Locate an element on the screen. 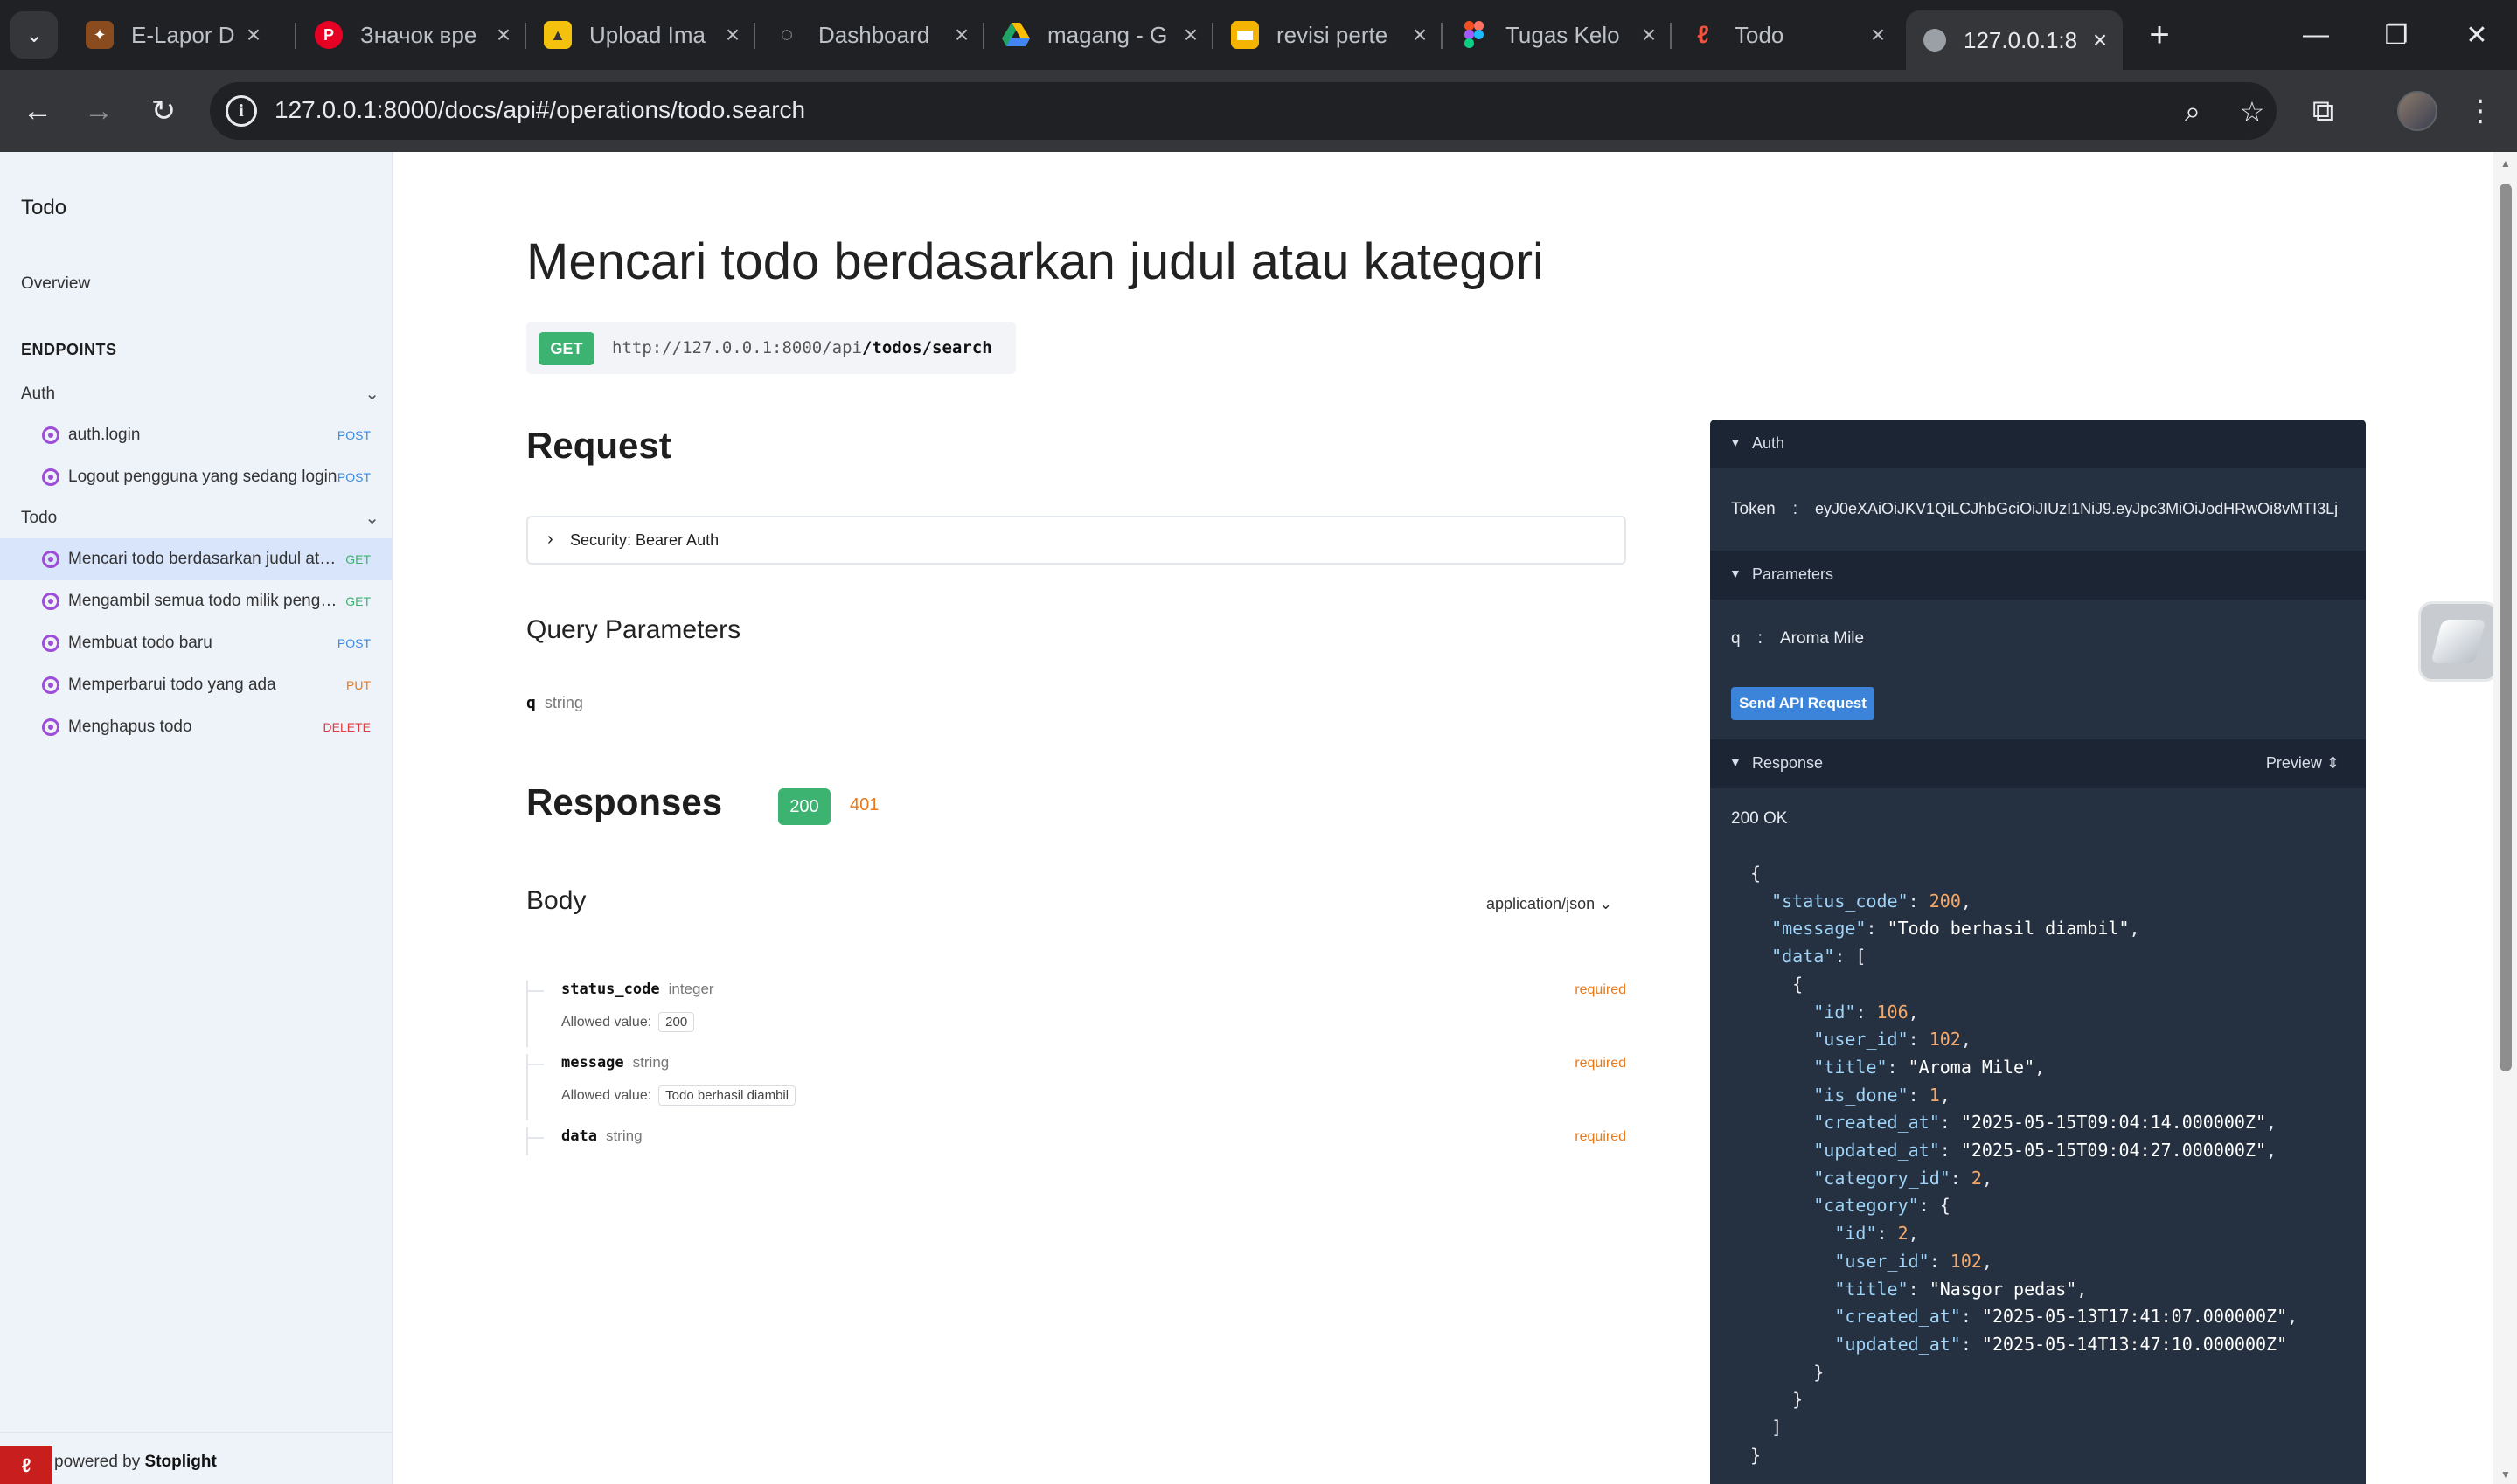 The height and width of the screenshot is (1484, 2517). tab-3: ◌ Dashboard × is located at coordinates (869, 34).